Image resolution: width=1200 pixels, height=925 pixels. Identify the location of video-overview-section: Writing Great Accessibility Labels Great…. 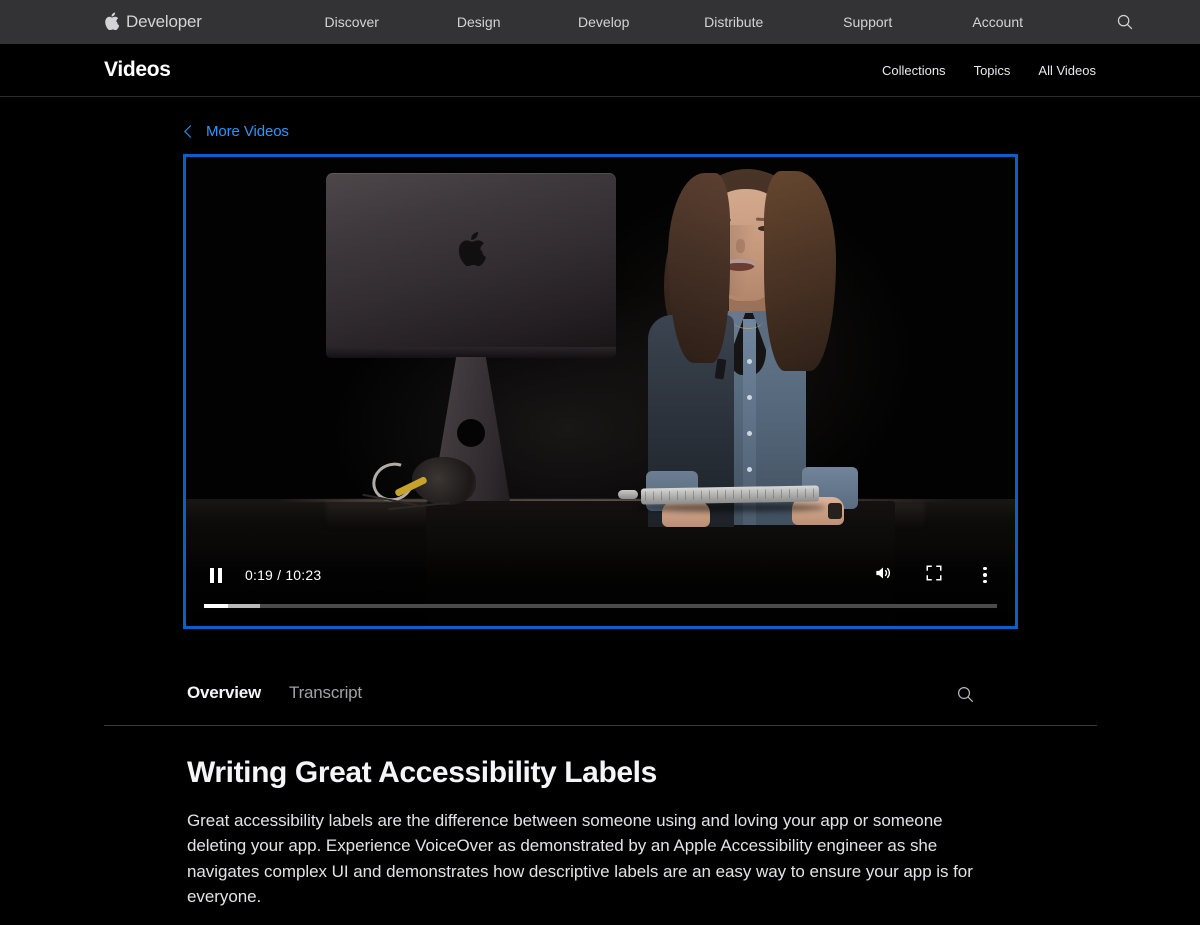
(587, 833).